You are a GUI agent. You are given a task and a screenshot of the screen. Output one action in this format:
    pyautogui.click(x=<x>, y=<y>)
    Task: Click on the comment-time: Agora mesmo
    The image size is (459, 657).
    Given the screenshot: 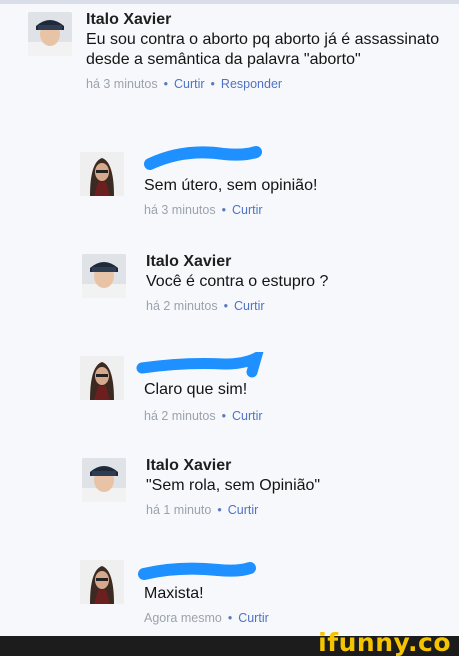 What is the action you would take?
    pyautogui.click(x=183, y=618)
    